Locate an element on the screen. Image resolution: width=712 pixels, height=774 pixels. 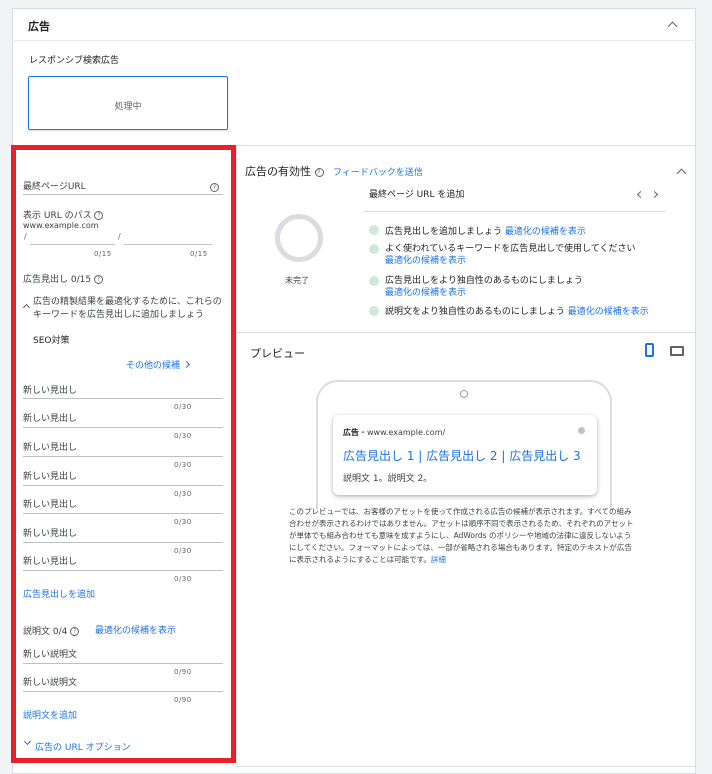
ad-type-card: 処理中 is located at coordinates (128, 103).